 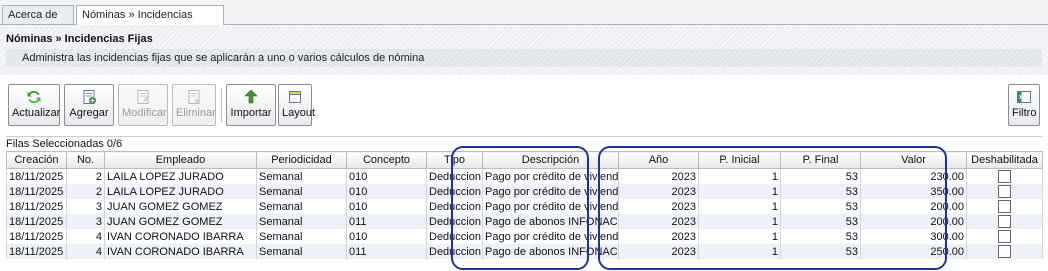 I want to click on edit-button: Modificar, so click(x=143, y=105).